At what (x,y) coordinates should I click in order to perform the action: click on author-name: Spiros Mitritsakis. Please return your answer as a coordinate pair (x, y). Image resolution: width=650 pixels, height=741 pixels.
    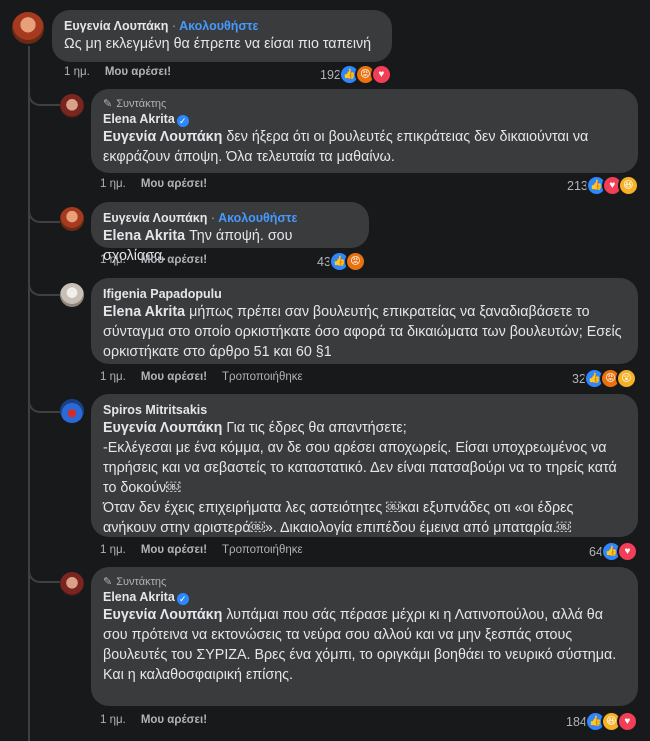
    Looking at the image, I should click on (155, 410).